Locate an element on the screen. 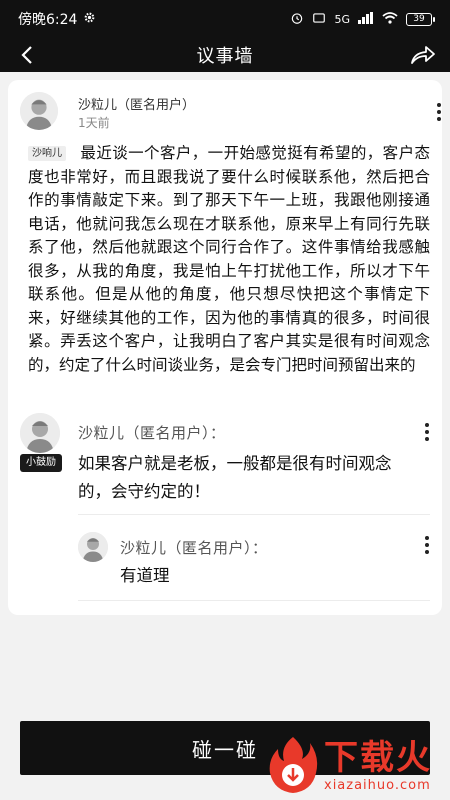 This screenshot has height=800, width=450. status-bar: 傍晚6:24 5G 39 is located at coordinates (225, 19).